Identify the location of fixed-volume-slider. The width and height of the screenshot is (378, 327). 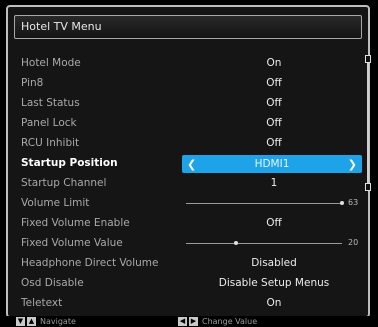
(264, 243).